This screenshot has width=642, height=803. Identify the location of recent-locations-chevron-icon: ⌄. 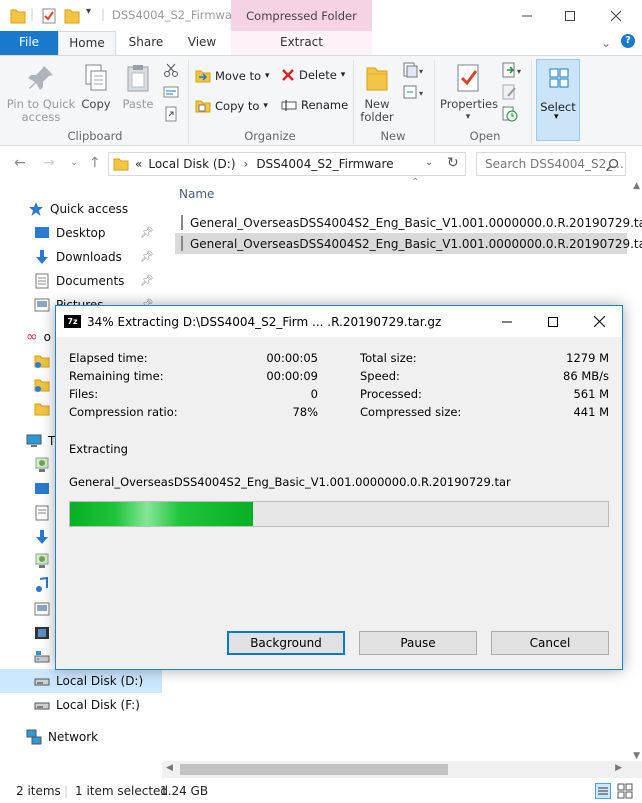
(74, 162).